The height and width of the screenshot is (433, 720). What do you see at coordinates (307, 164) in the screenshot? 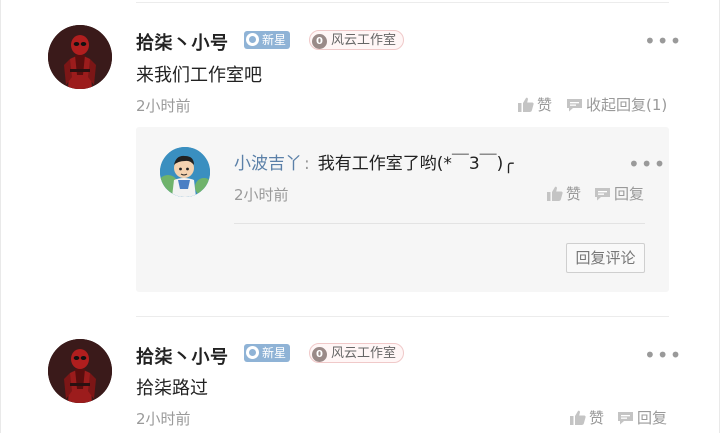
I see `reply-colon: :` at bounding box center [307, 164].